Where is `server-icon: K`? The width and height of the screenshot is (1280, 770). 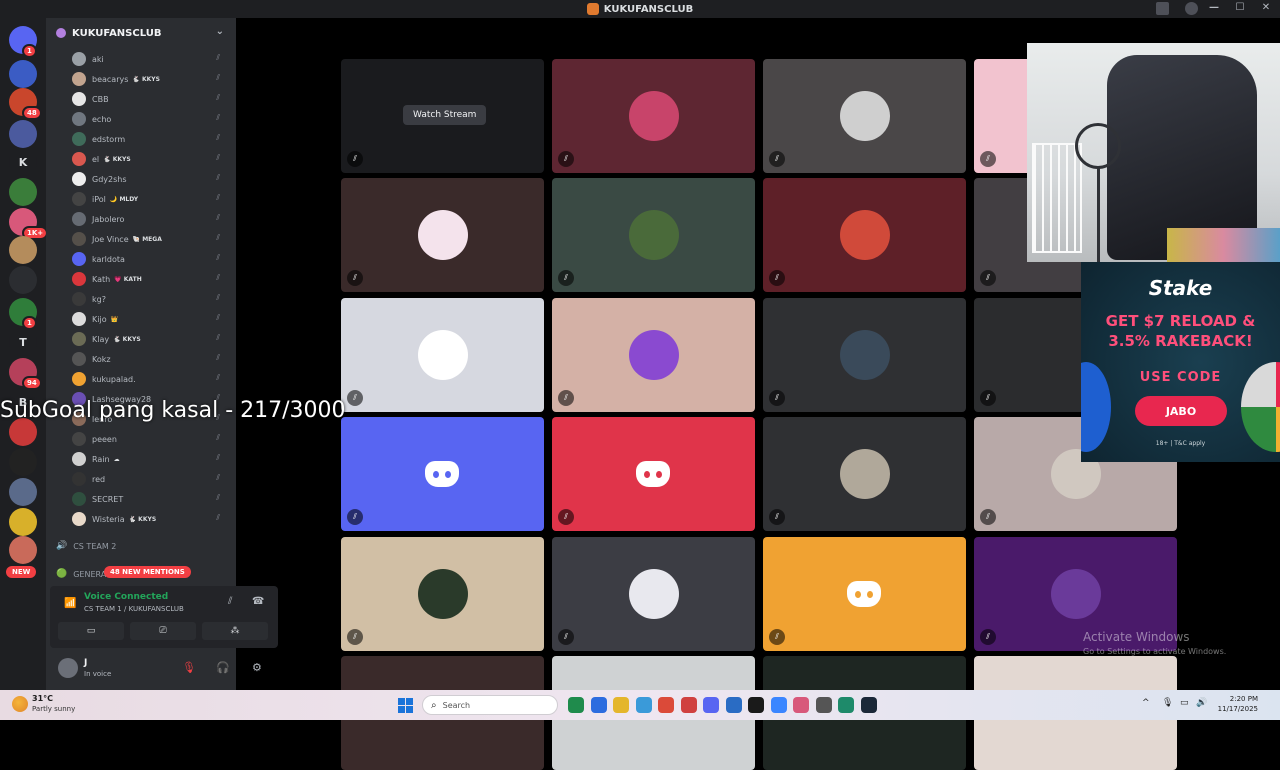 server-icon: K is located at coordinates (23, 162).